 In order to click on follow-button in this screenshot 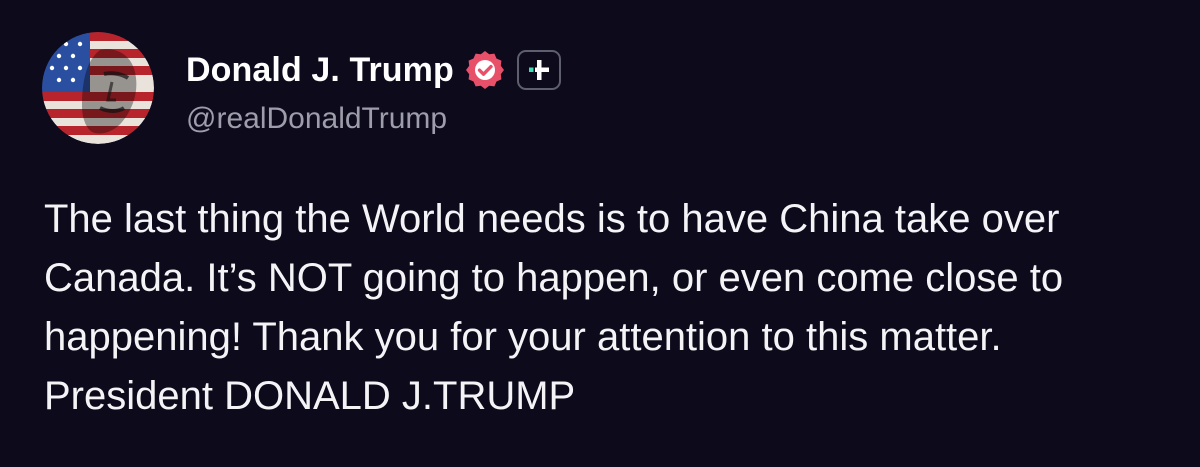, I will do `click(538, 70)`.